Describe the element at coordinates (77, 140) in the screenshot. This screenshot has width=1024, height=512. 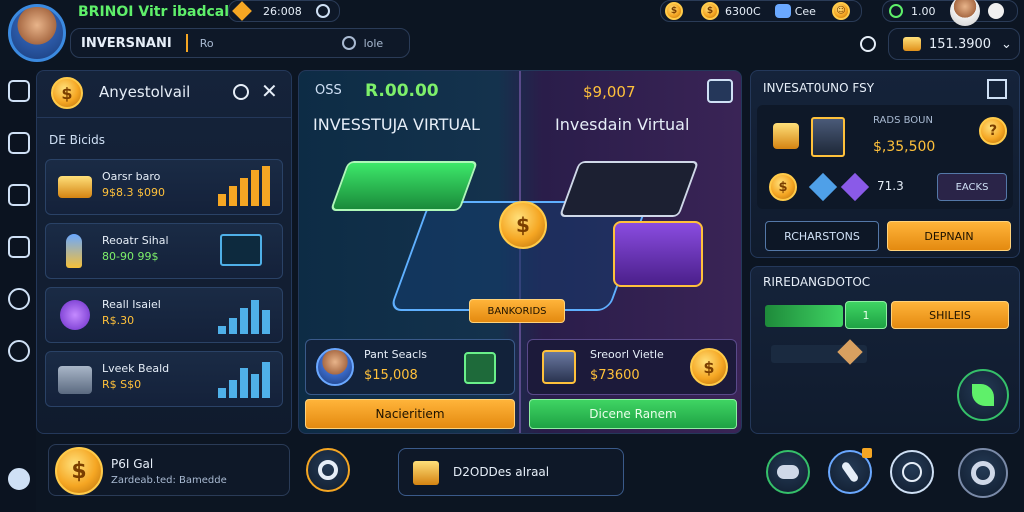
I see `left-panel-section: DE Bicids` at that location.